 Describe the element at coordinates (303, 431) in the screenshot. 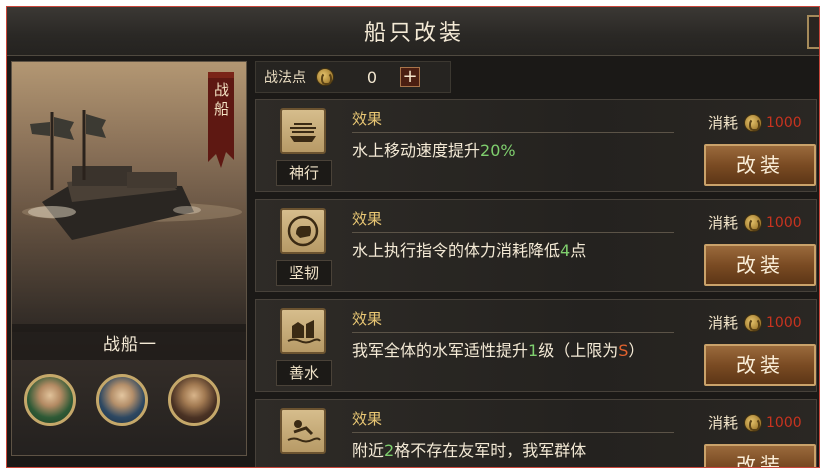

I see `swimmer-icon` at that location.